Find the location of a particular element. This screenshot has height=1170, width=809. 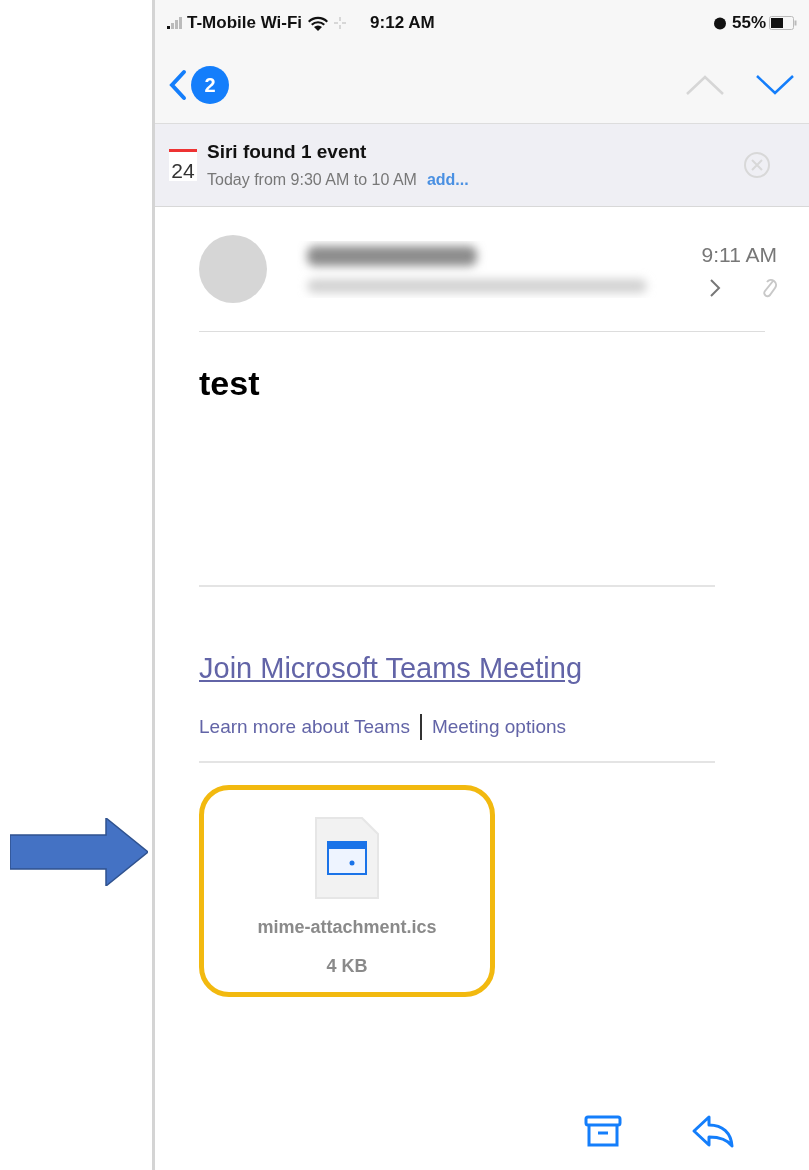

attachment-card: mime-attachment.ics 4 KB is located at coordinates (347, 891).